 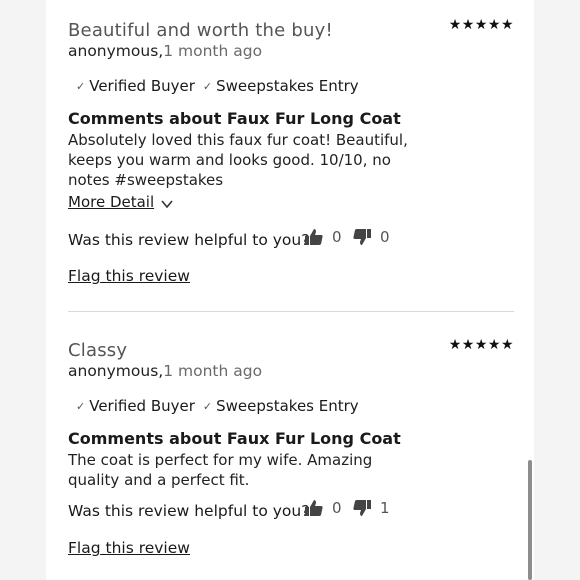 I want to click on review-title: Classy, so click(x=98, y=350).